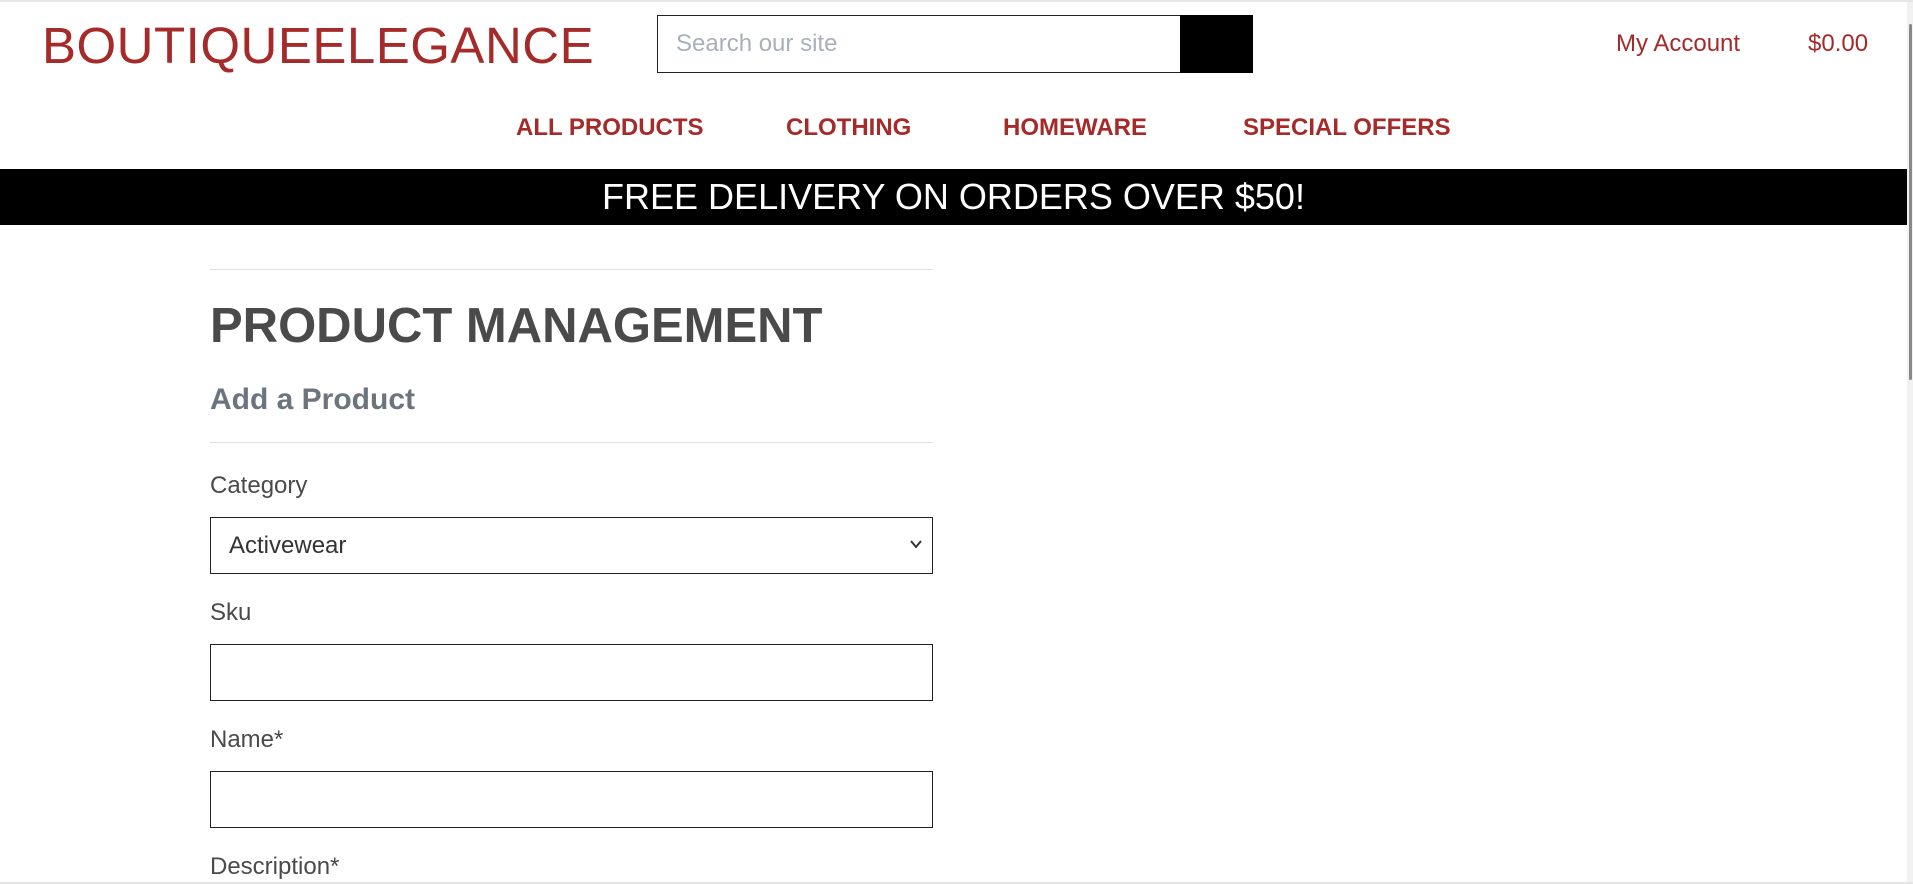 The width and height of the screenshot is (1913, 884). I want to click on search-button, so click(1216, 44).